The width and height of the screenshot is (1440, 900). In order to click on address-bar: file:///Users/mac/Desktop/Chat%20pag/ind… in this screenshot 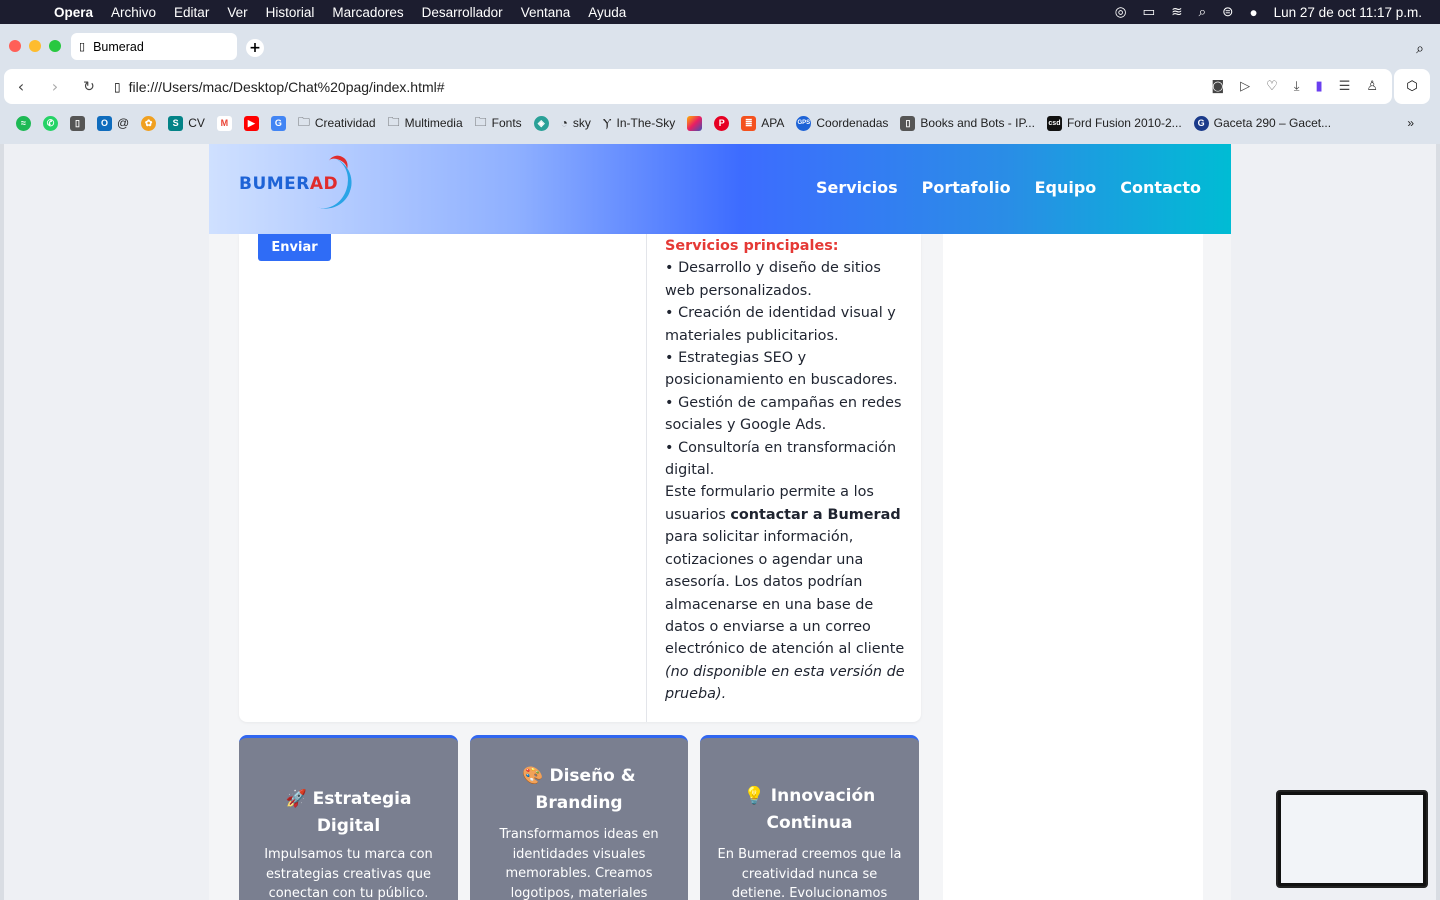, I will do `click(287, 87)`.